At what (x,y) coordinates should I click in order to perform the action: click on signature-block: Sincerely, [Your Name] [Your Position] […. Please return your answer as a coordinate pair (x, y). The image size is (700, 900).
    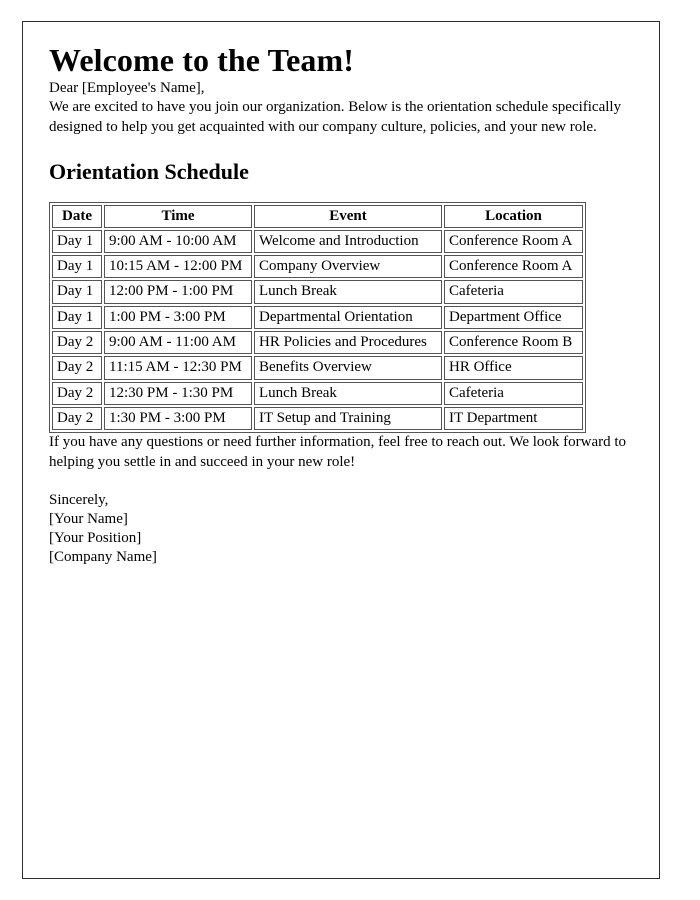
    Looking at the image, I should click on (342, 528).